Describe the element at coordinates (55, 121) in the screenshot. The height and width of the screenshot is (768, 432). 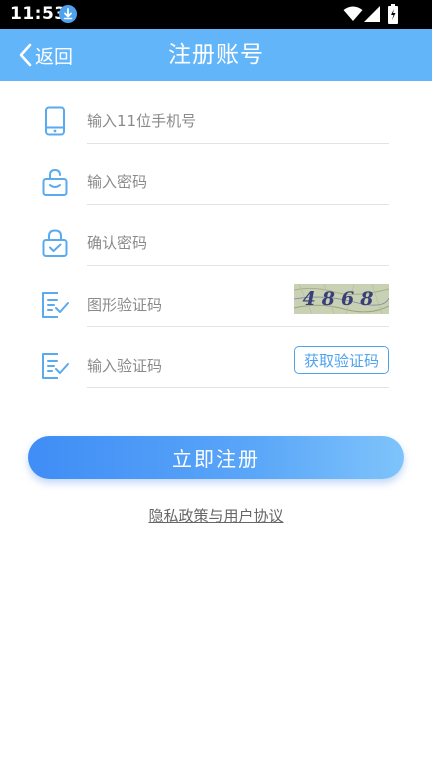
I see `phone-icon` at that location.